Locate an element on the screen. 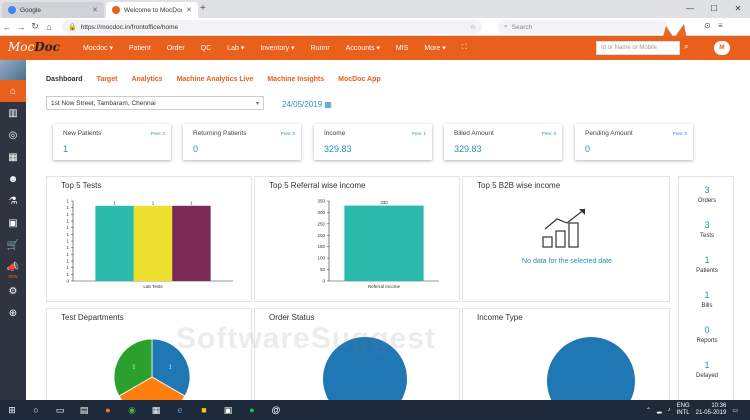 The width and height of the screenshot is (750, 420). stat-value: 1 is located at coordinates (66, 149).